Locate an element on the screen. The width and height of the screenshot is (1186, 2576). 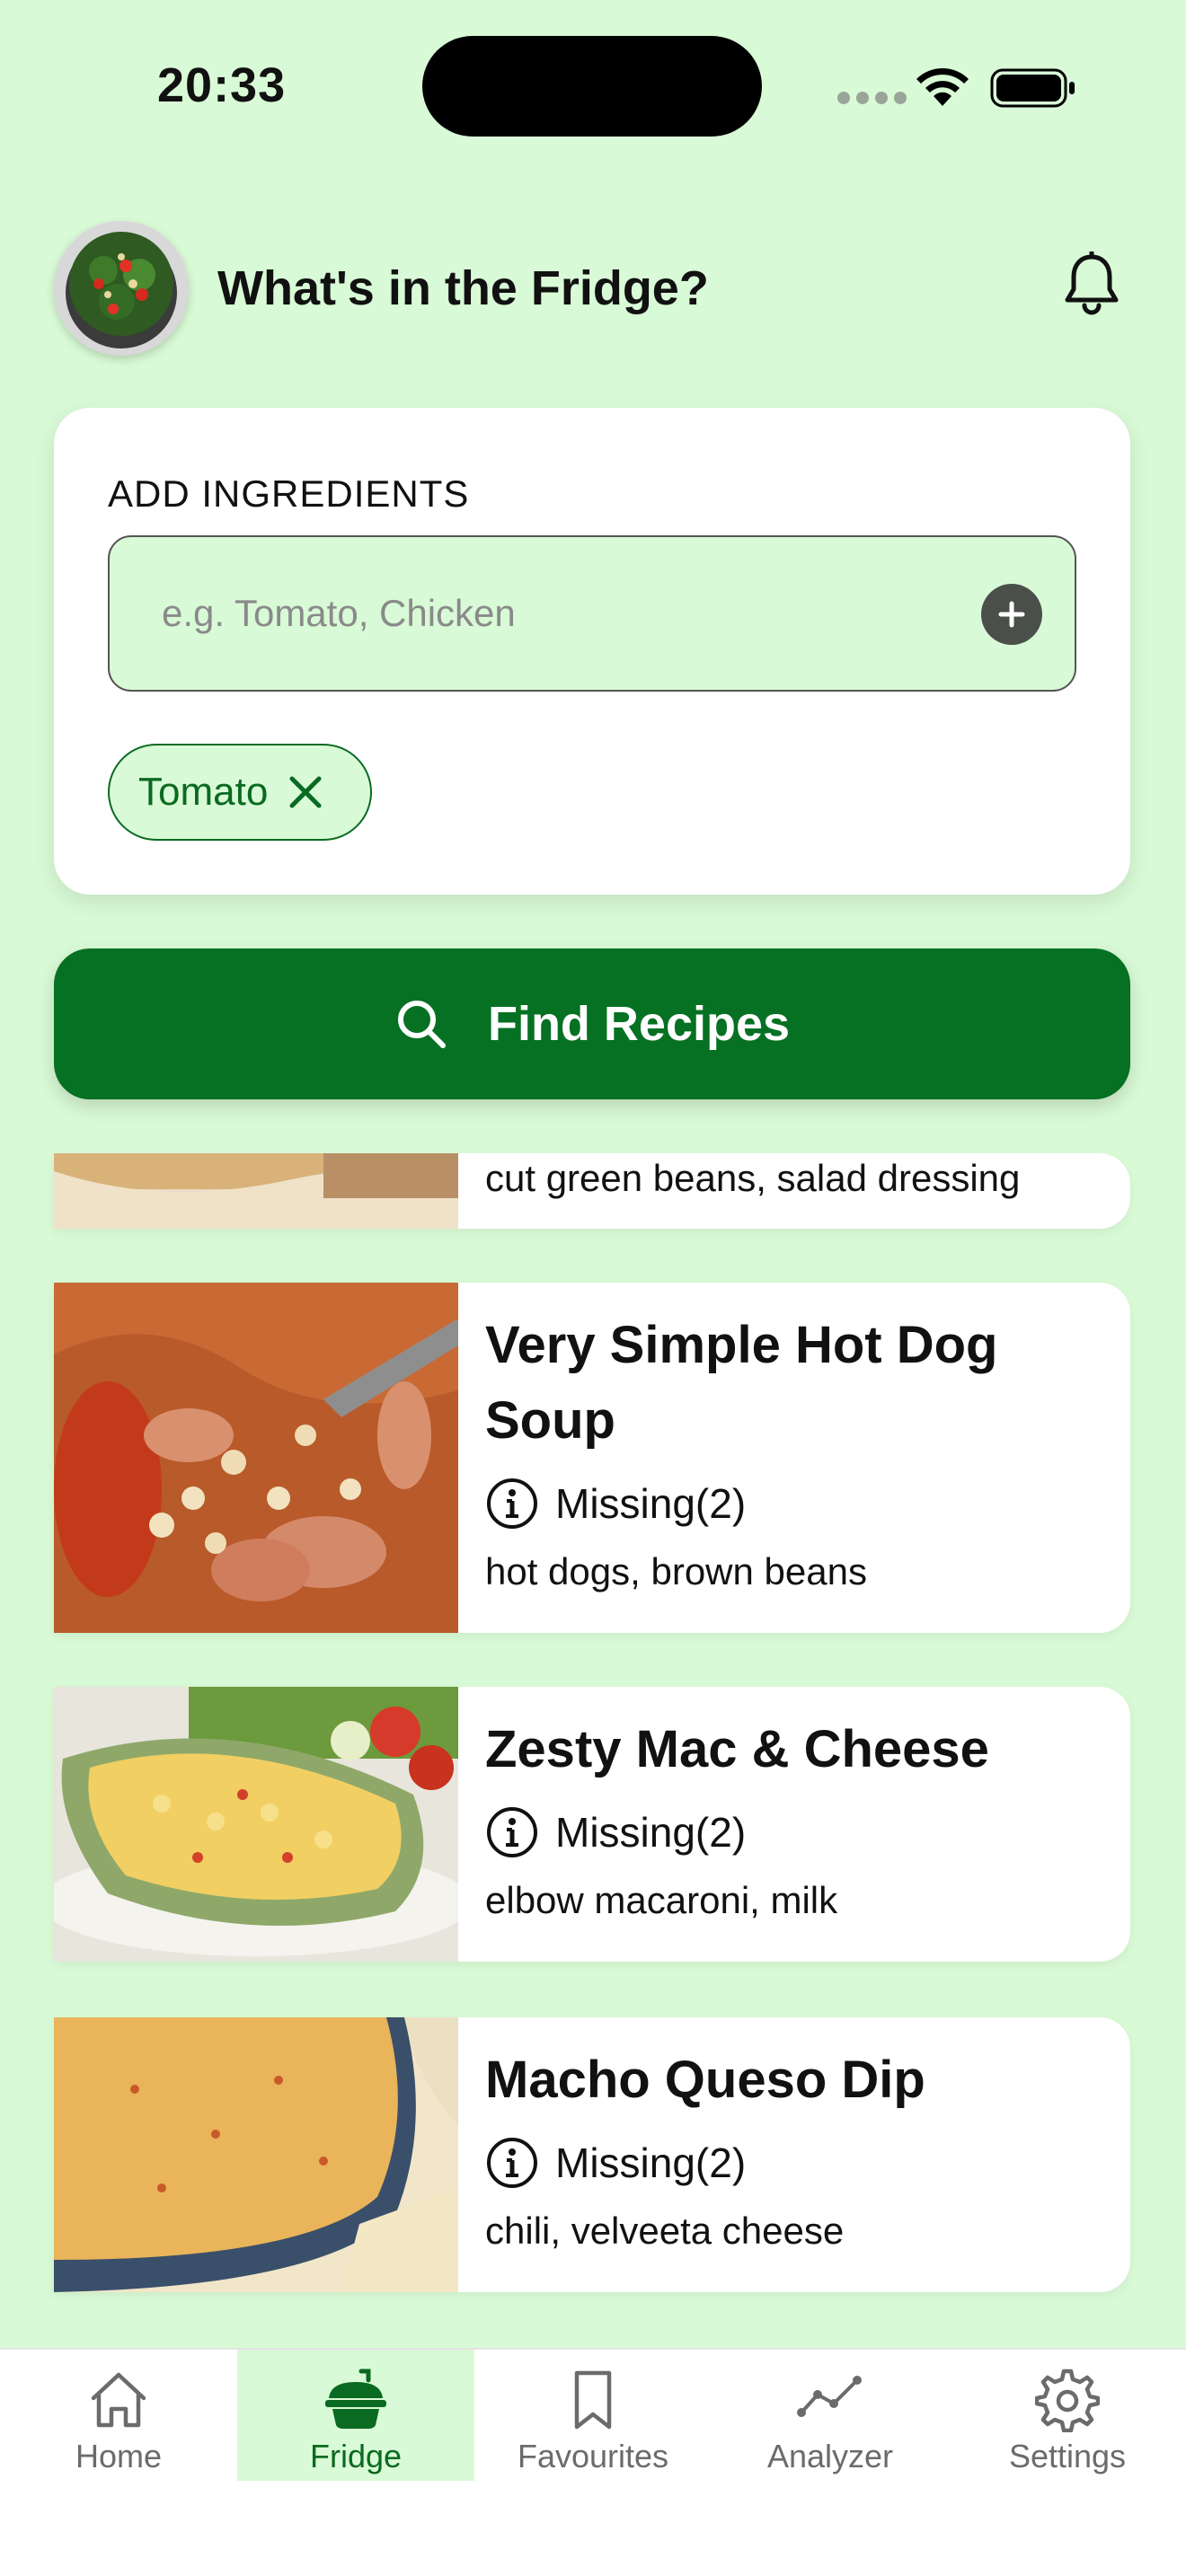
remove-chip-close-icon is located at coordinates (305, 792).